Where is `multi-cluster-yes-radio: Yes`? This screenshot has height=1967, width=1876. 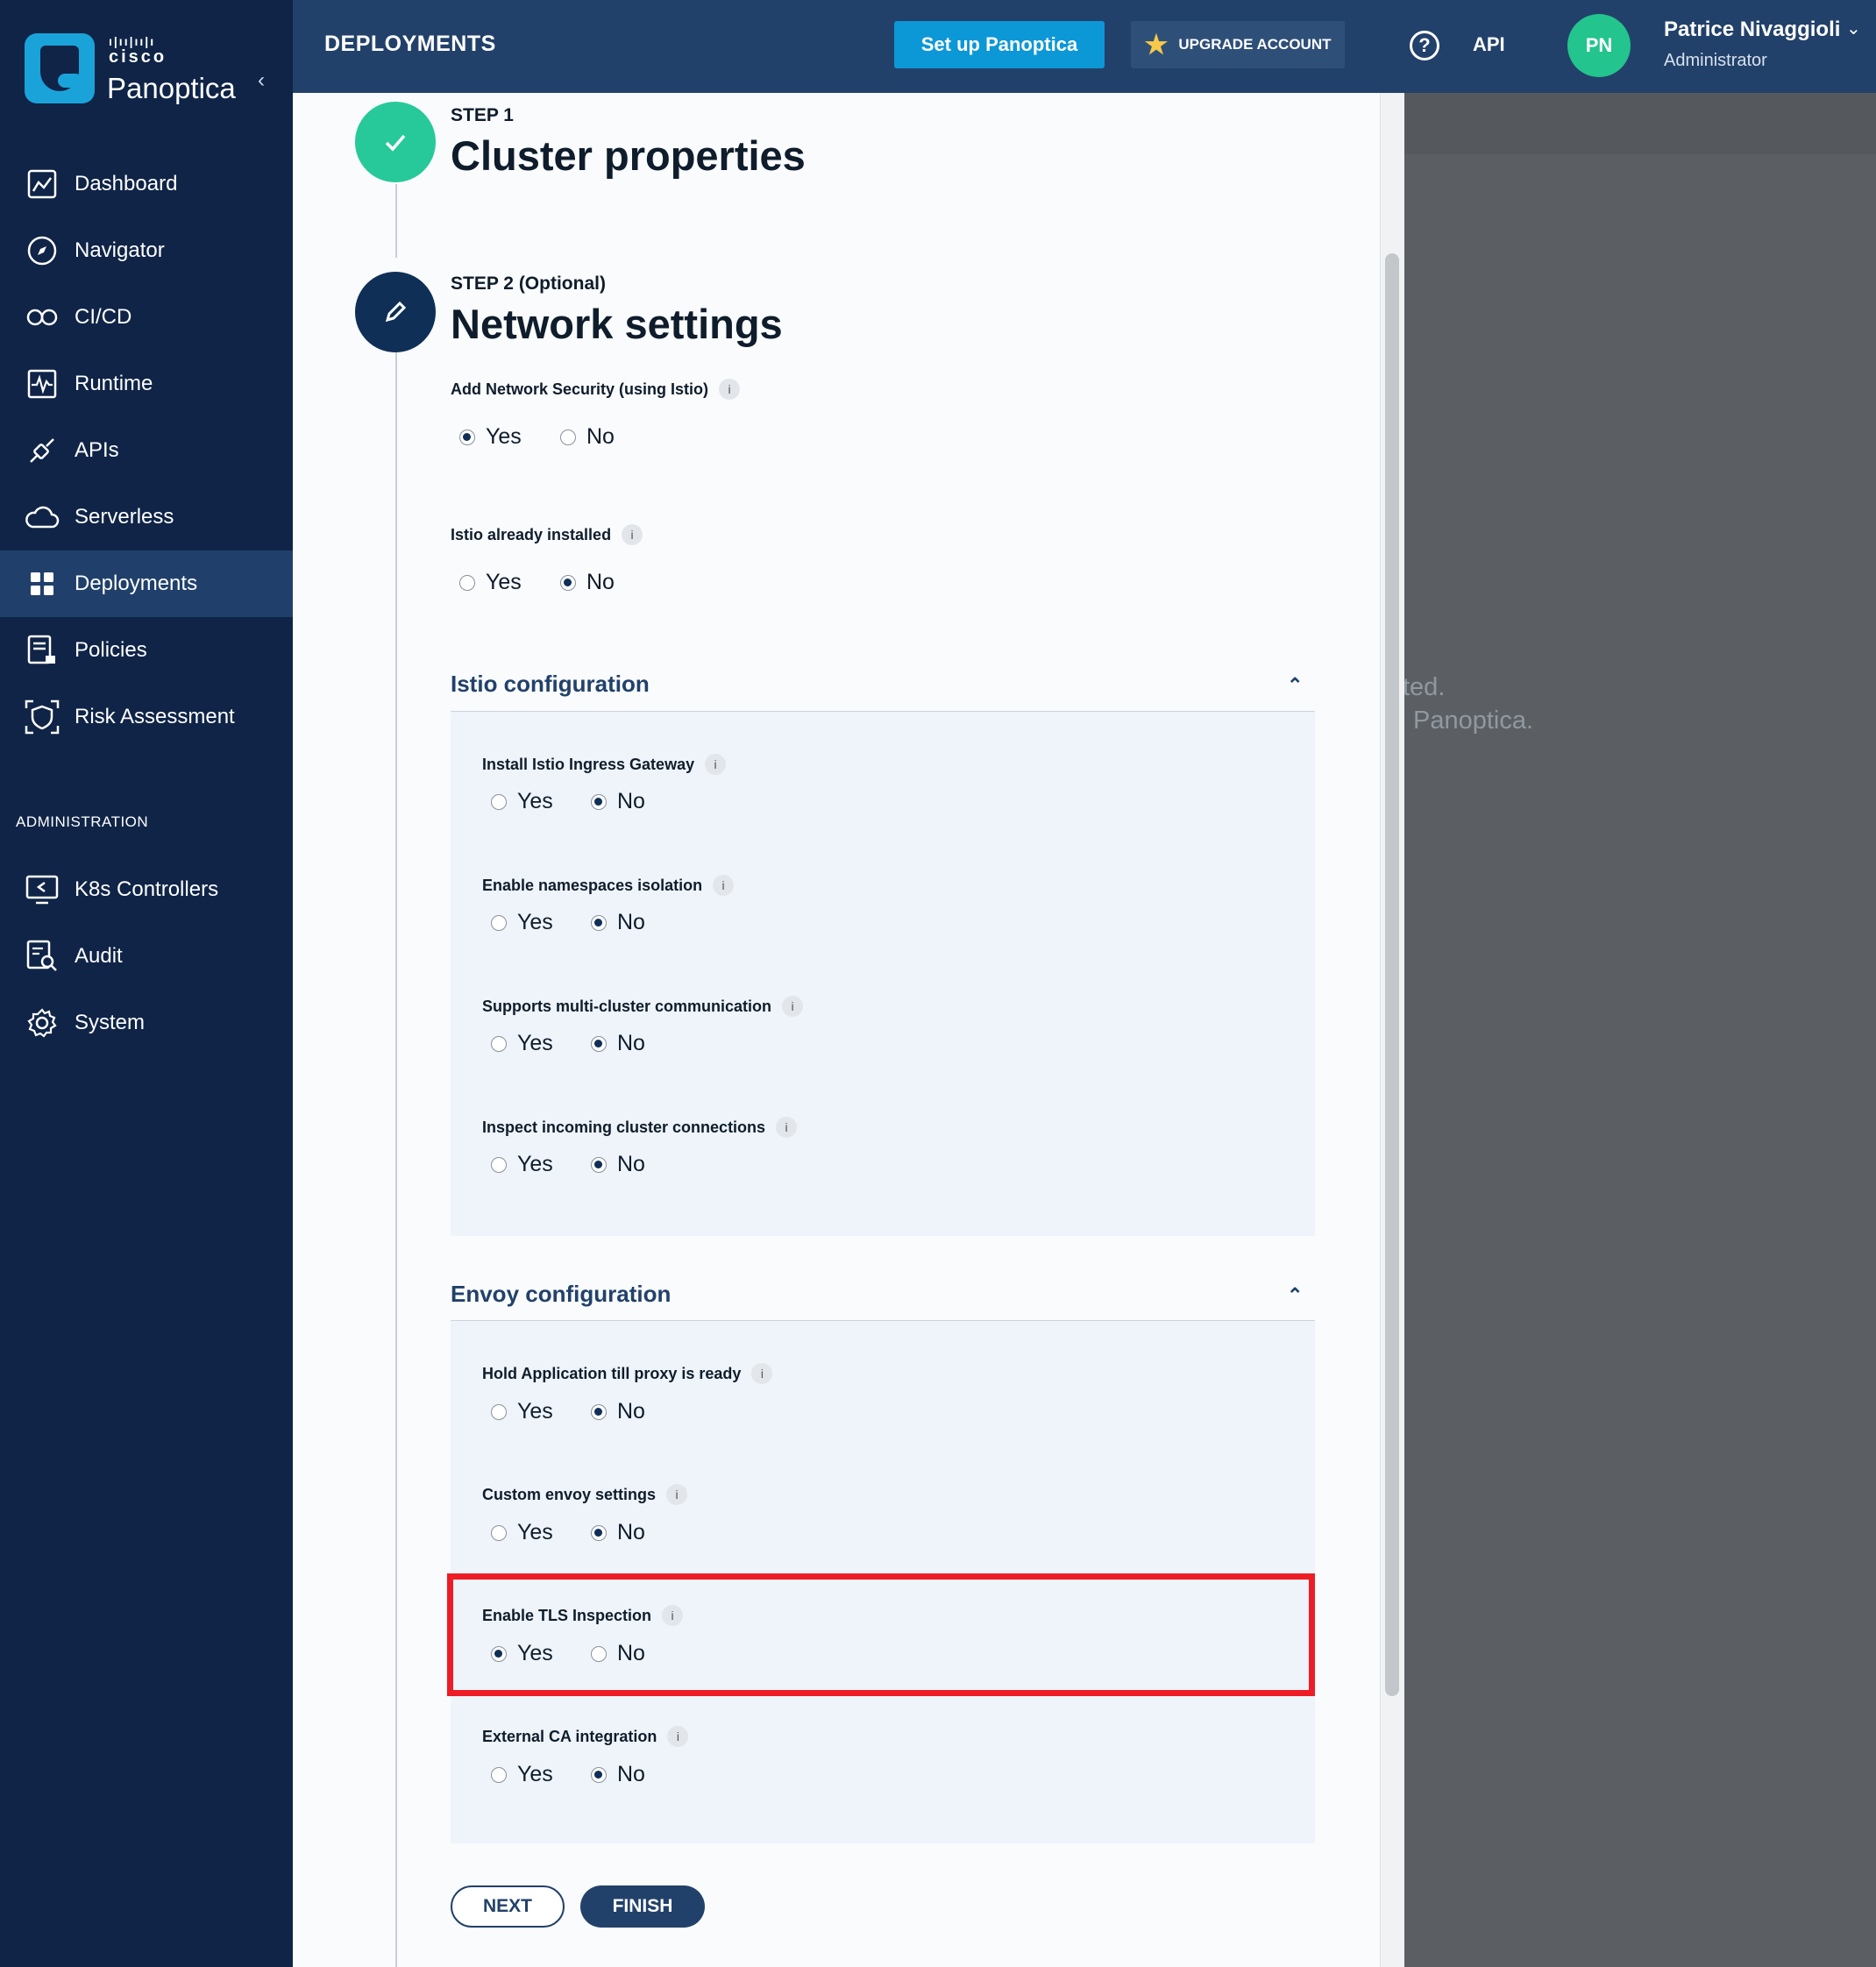
multi-cluster-yes-radio: Yes is located at coordinates (522, 1043).